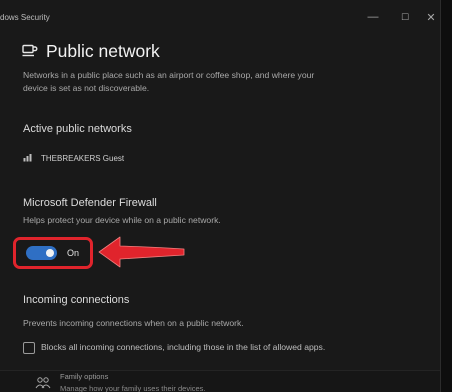 Image resolution: width=452 pixels, height=392 pixels. Describe the element at coordinates (84, 376) in the screenshot. I see `family-options-title: Family options` at that location.